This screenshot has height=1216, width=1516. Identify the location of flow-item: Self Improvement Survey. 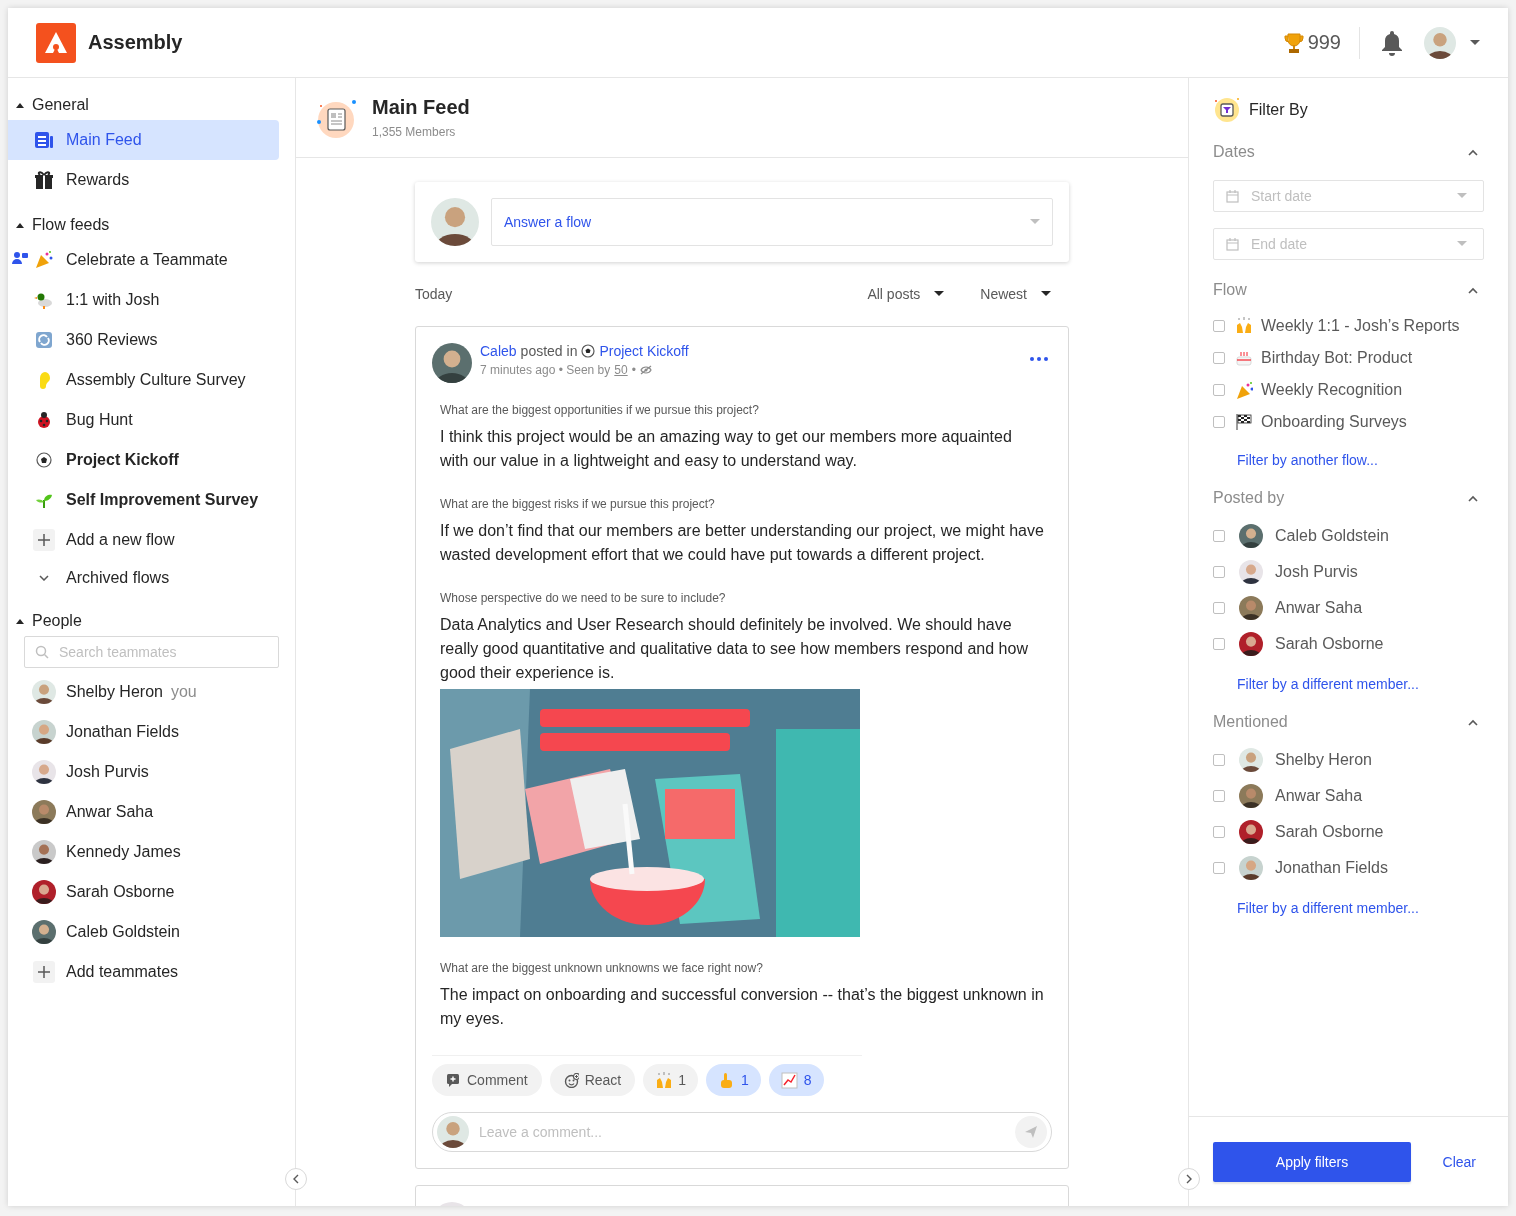
(143, 500).